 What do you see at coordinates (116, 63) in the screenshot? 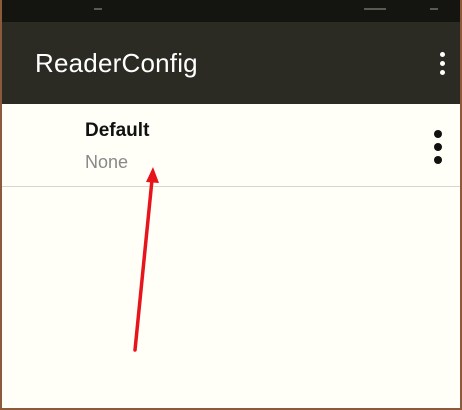
I see `app-title: ReaderConfig` at bounding box center [116, 63].